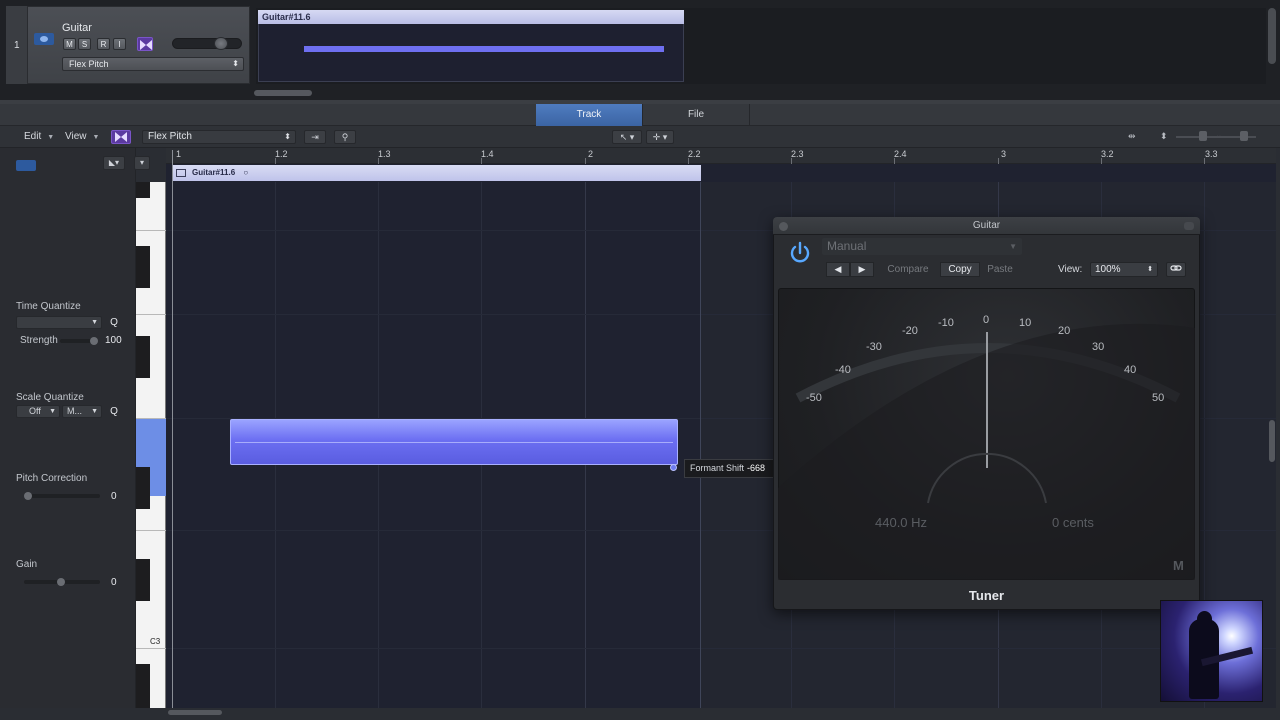  I want to click on flex-mode-dropdown: Flex Pitch ⬍, so click(219, 137).